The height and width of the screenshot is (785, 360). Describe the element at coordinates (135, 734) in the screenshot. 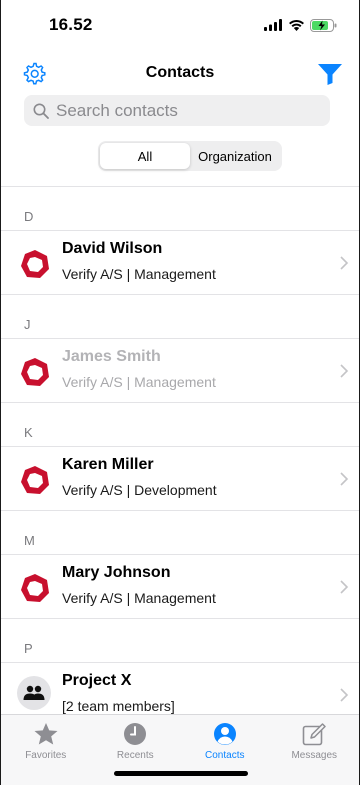

I see `clock-icon` at that location.